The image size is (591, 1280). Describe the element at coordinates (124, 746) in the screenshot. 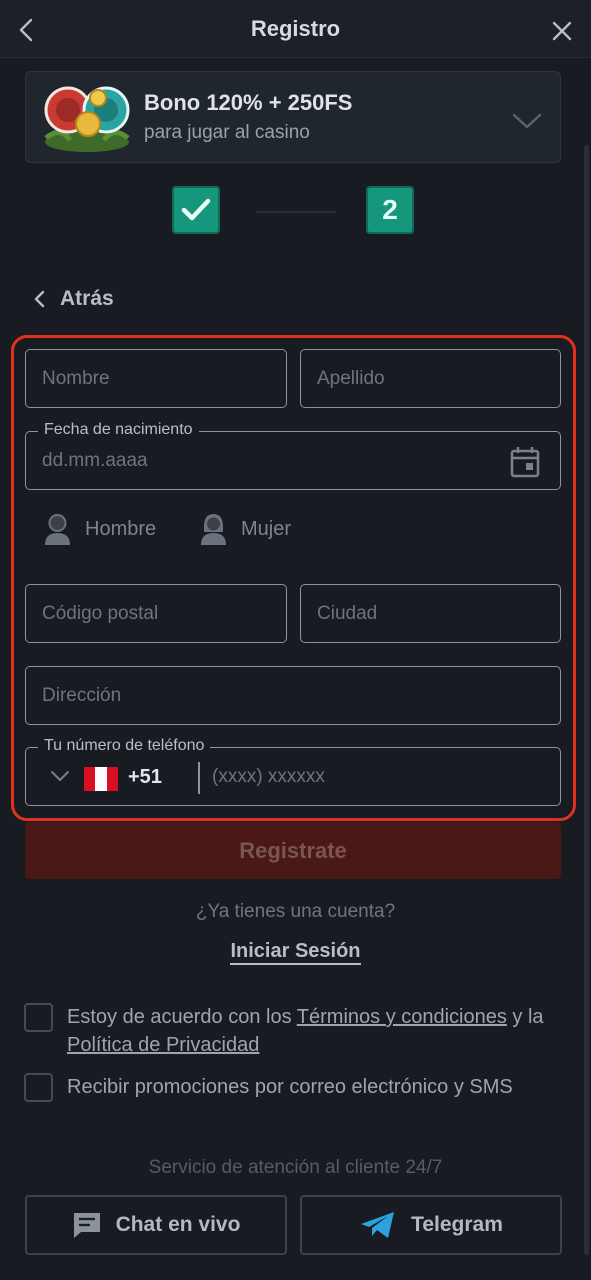

I see `phone-label: Tu número de teléfono` at that location.